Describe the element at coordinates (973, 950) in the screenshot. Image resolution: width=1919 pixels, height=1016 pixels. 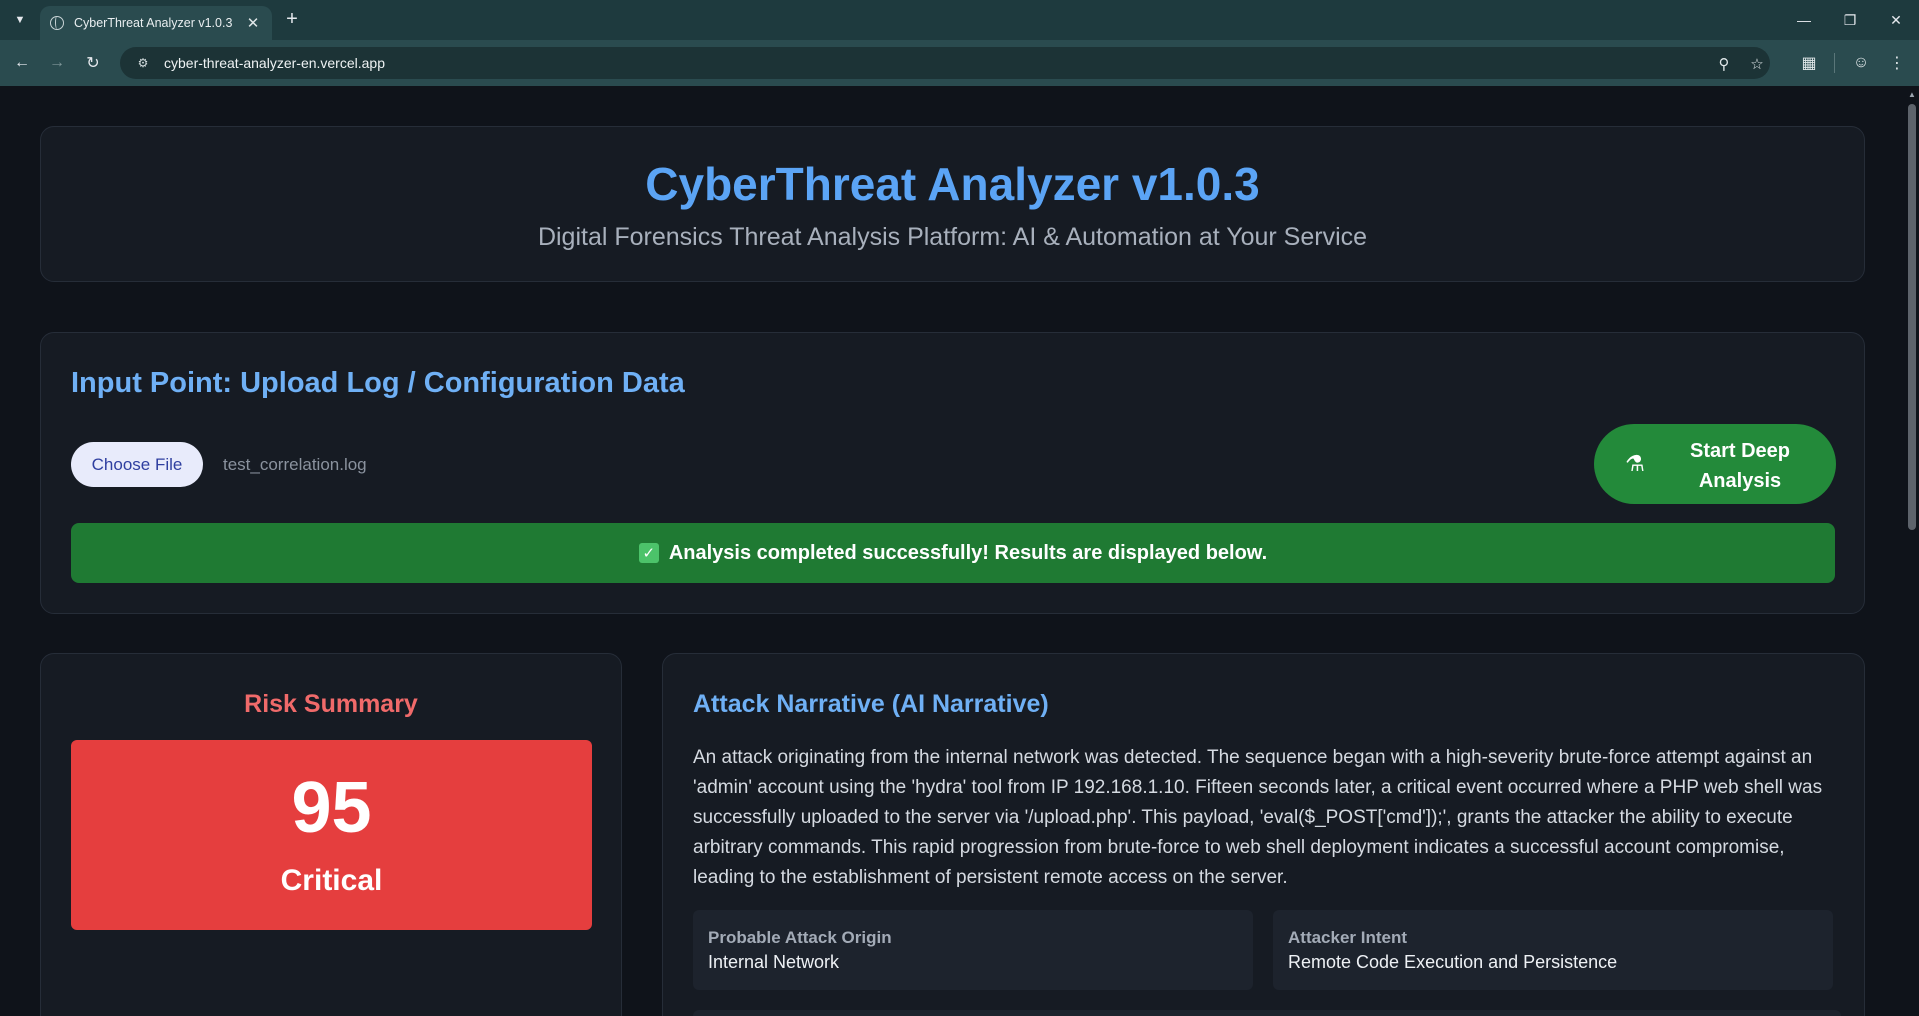
I see `attack-origin-box: Probable Attack Origin Internal Network` at that location.